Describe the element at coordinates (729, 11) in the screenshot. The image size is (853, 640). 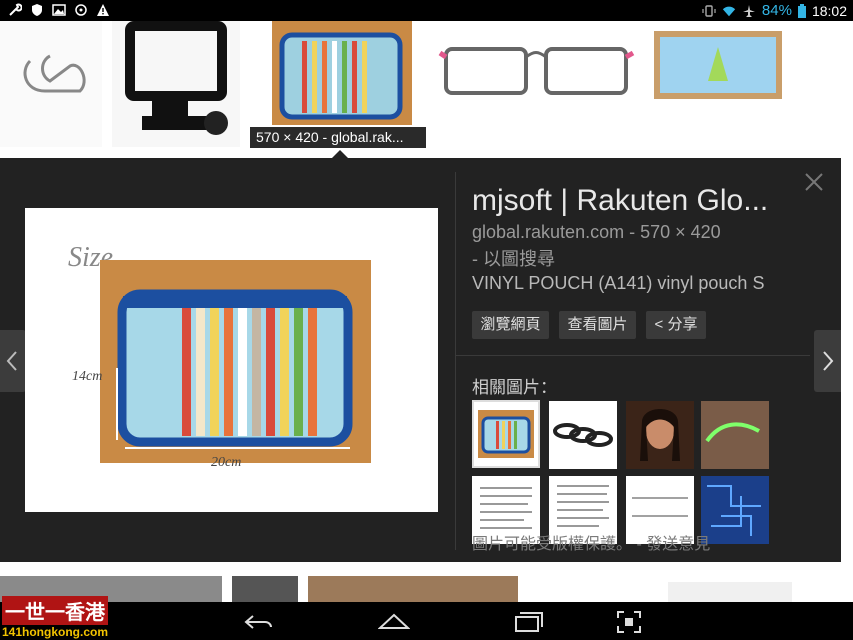
I see `wifi-icon` at that location.